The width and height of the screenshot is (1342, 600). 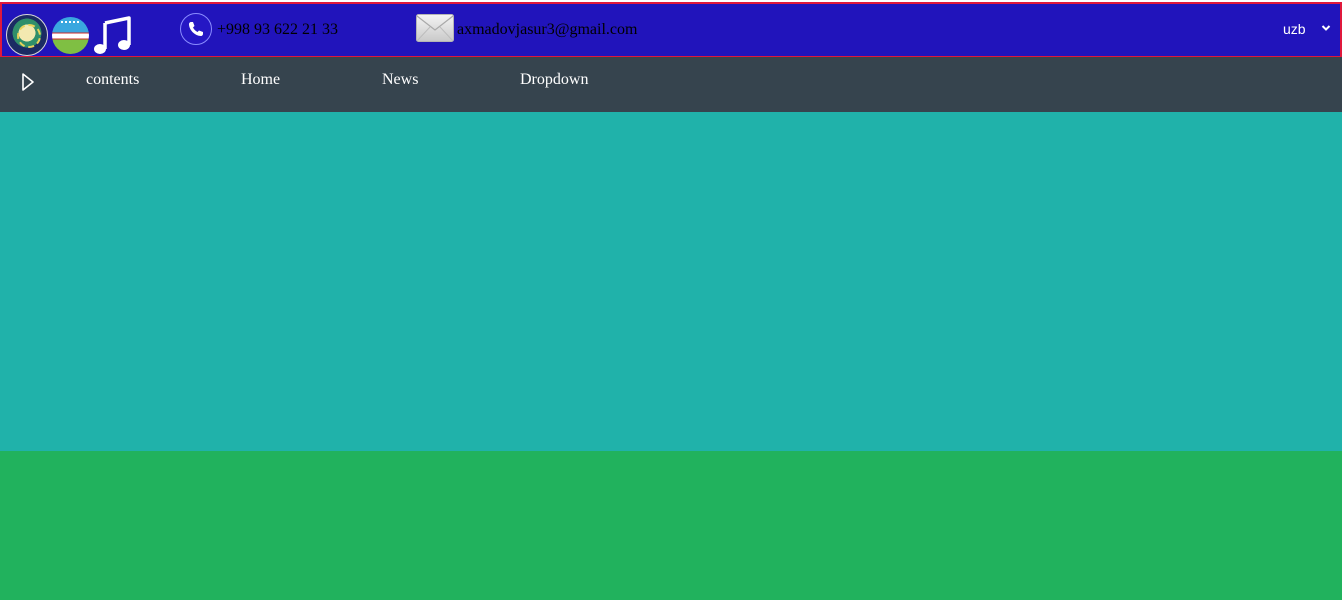 What do you see at coordinates (260, 80) in the screenshot?
I see `nav-item-home: Home` at bounding box center [260, 80].